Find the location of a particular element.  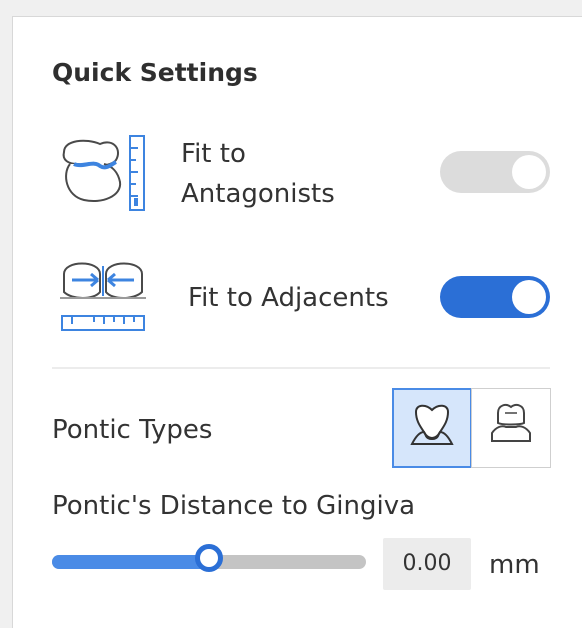

pontic-modified-icon is located at coordinates (511, 423).